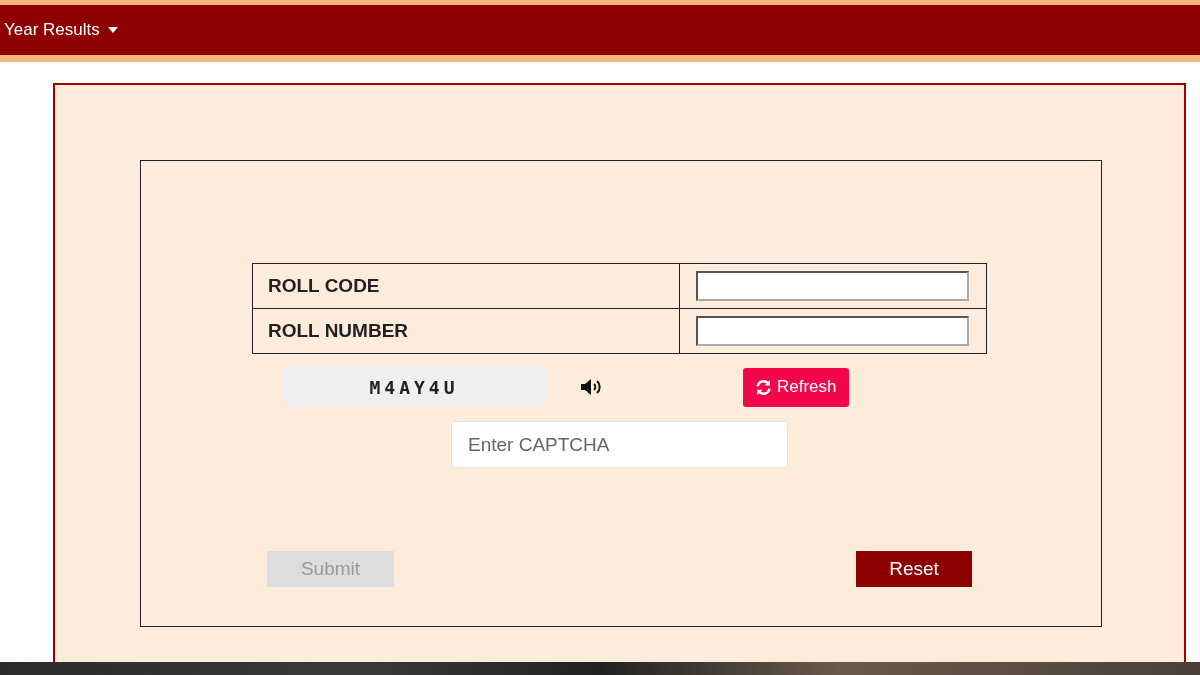 The height and width of the screenshot is (675, 1200). Describe the element at coordinates (112, 30) in the screenshot. I see `caret-icon` at that location.